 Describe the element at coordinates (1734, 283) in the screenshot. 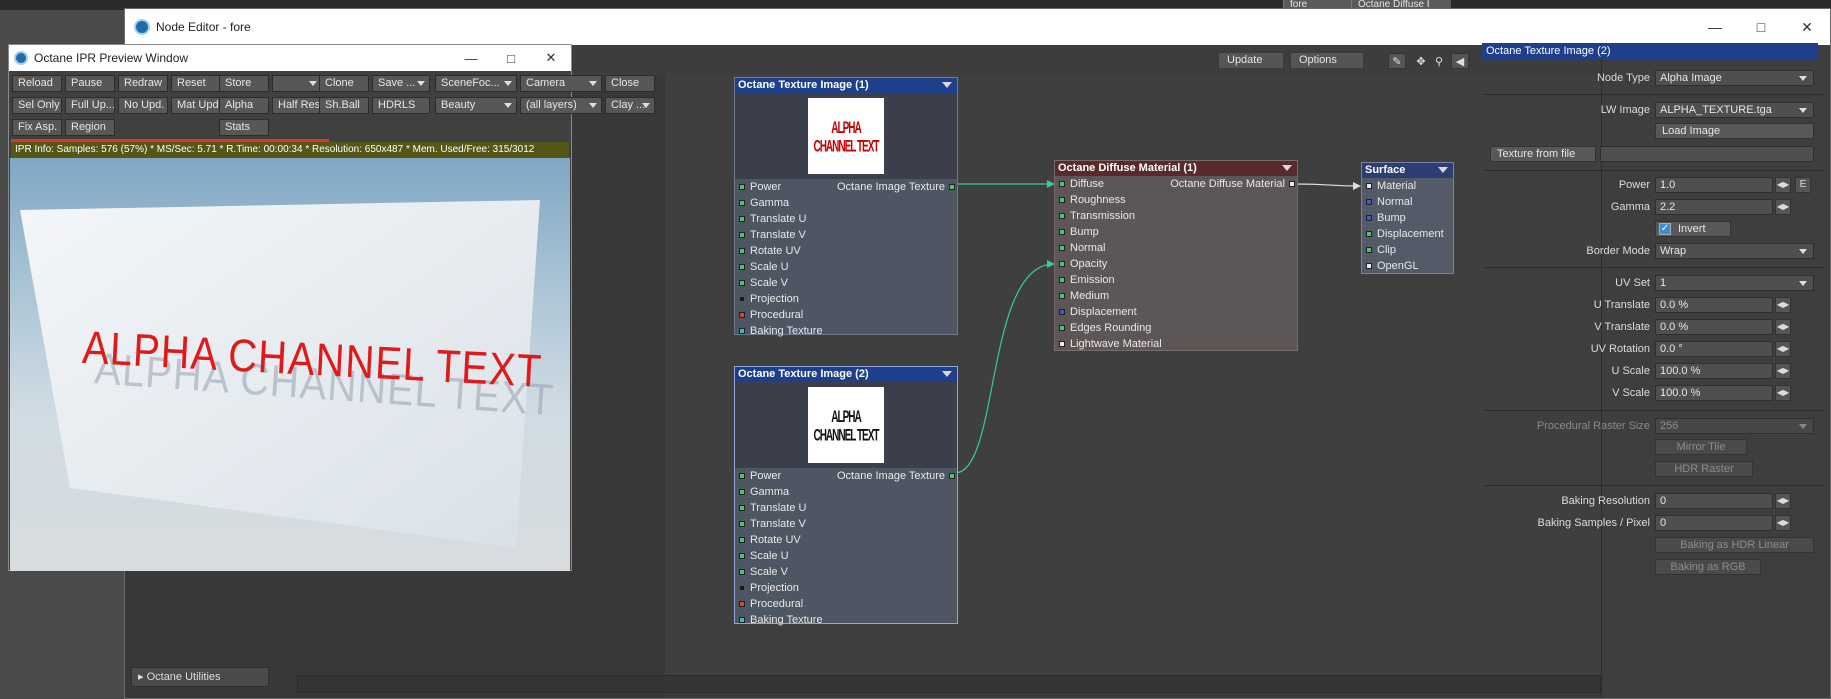

I see `uv-set-select: 1` at that location.